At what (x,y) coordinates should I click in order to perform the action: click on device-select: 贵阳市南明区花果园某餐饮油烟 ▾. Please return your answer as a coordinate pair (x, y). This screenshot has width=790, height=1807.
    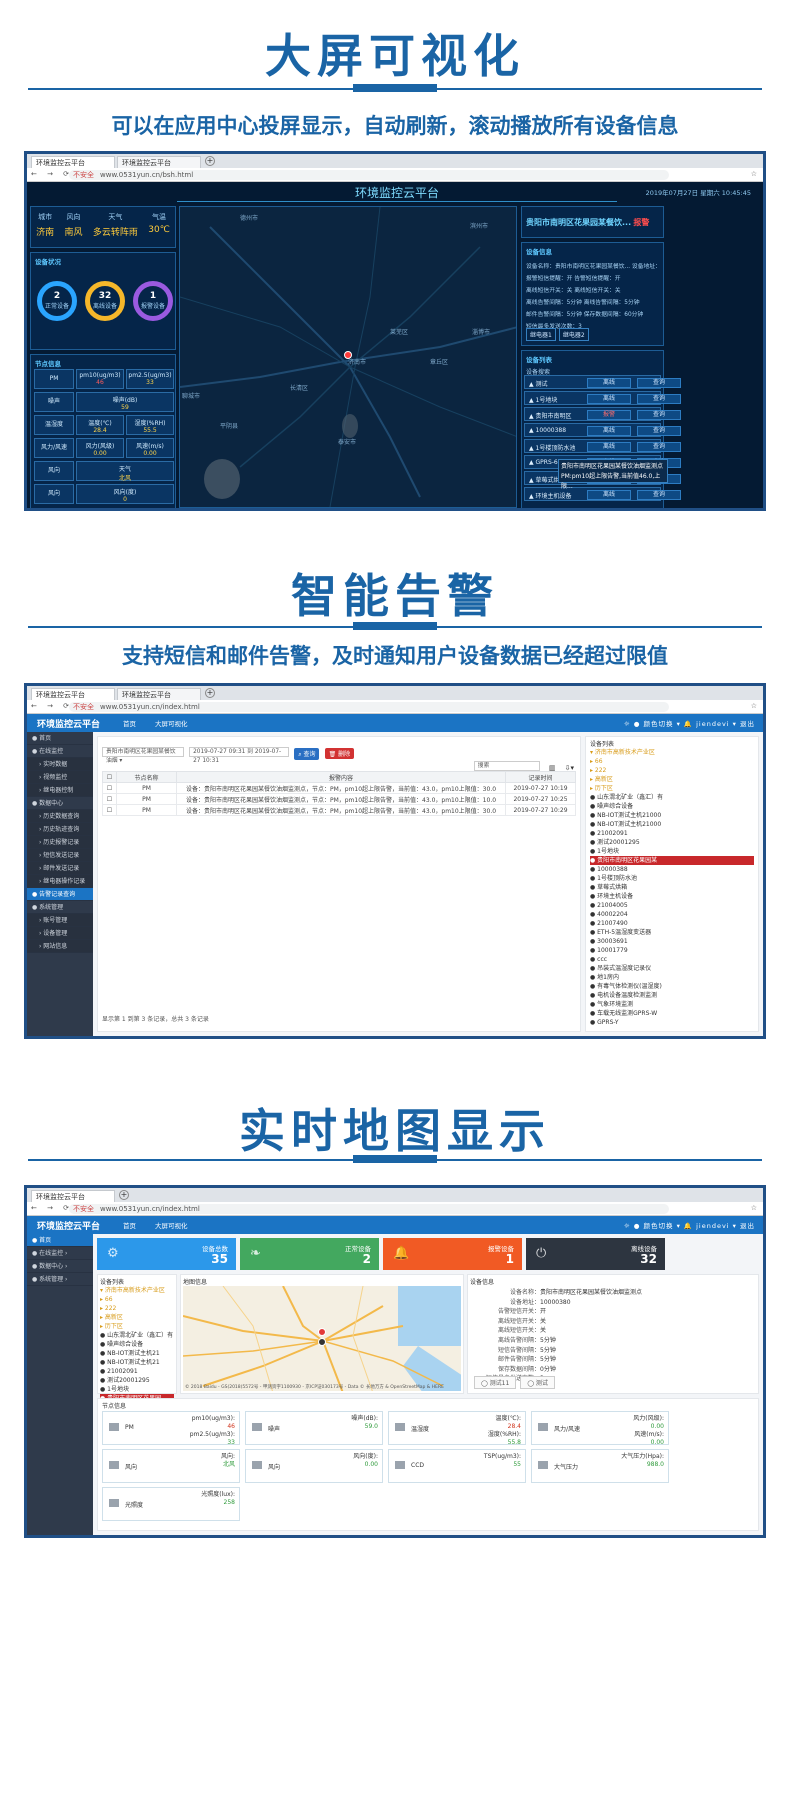
    Looking at the image, I should click on (143, 755).